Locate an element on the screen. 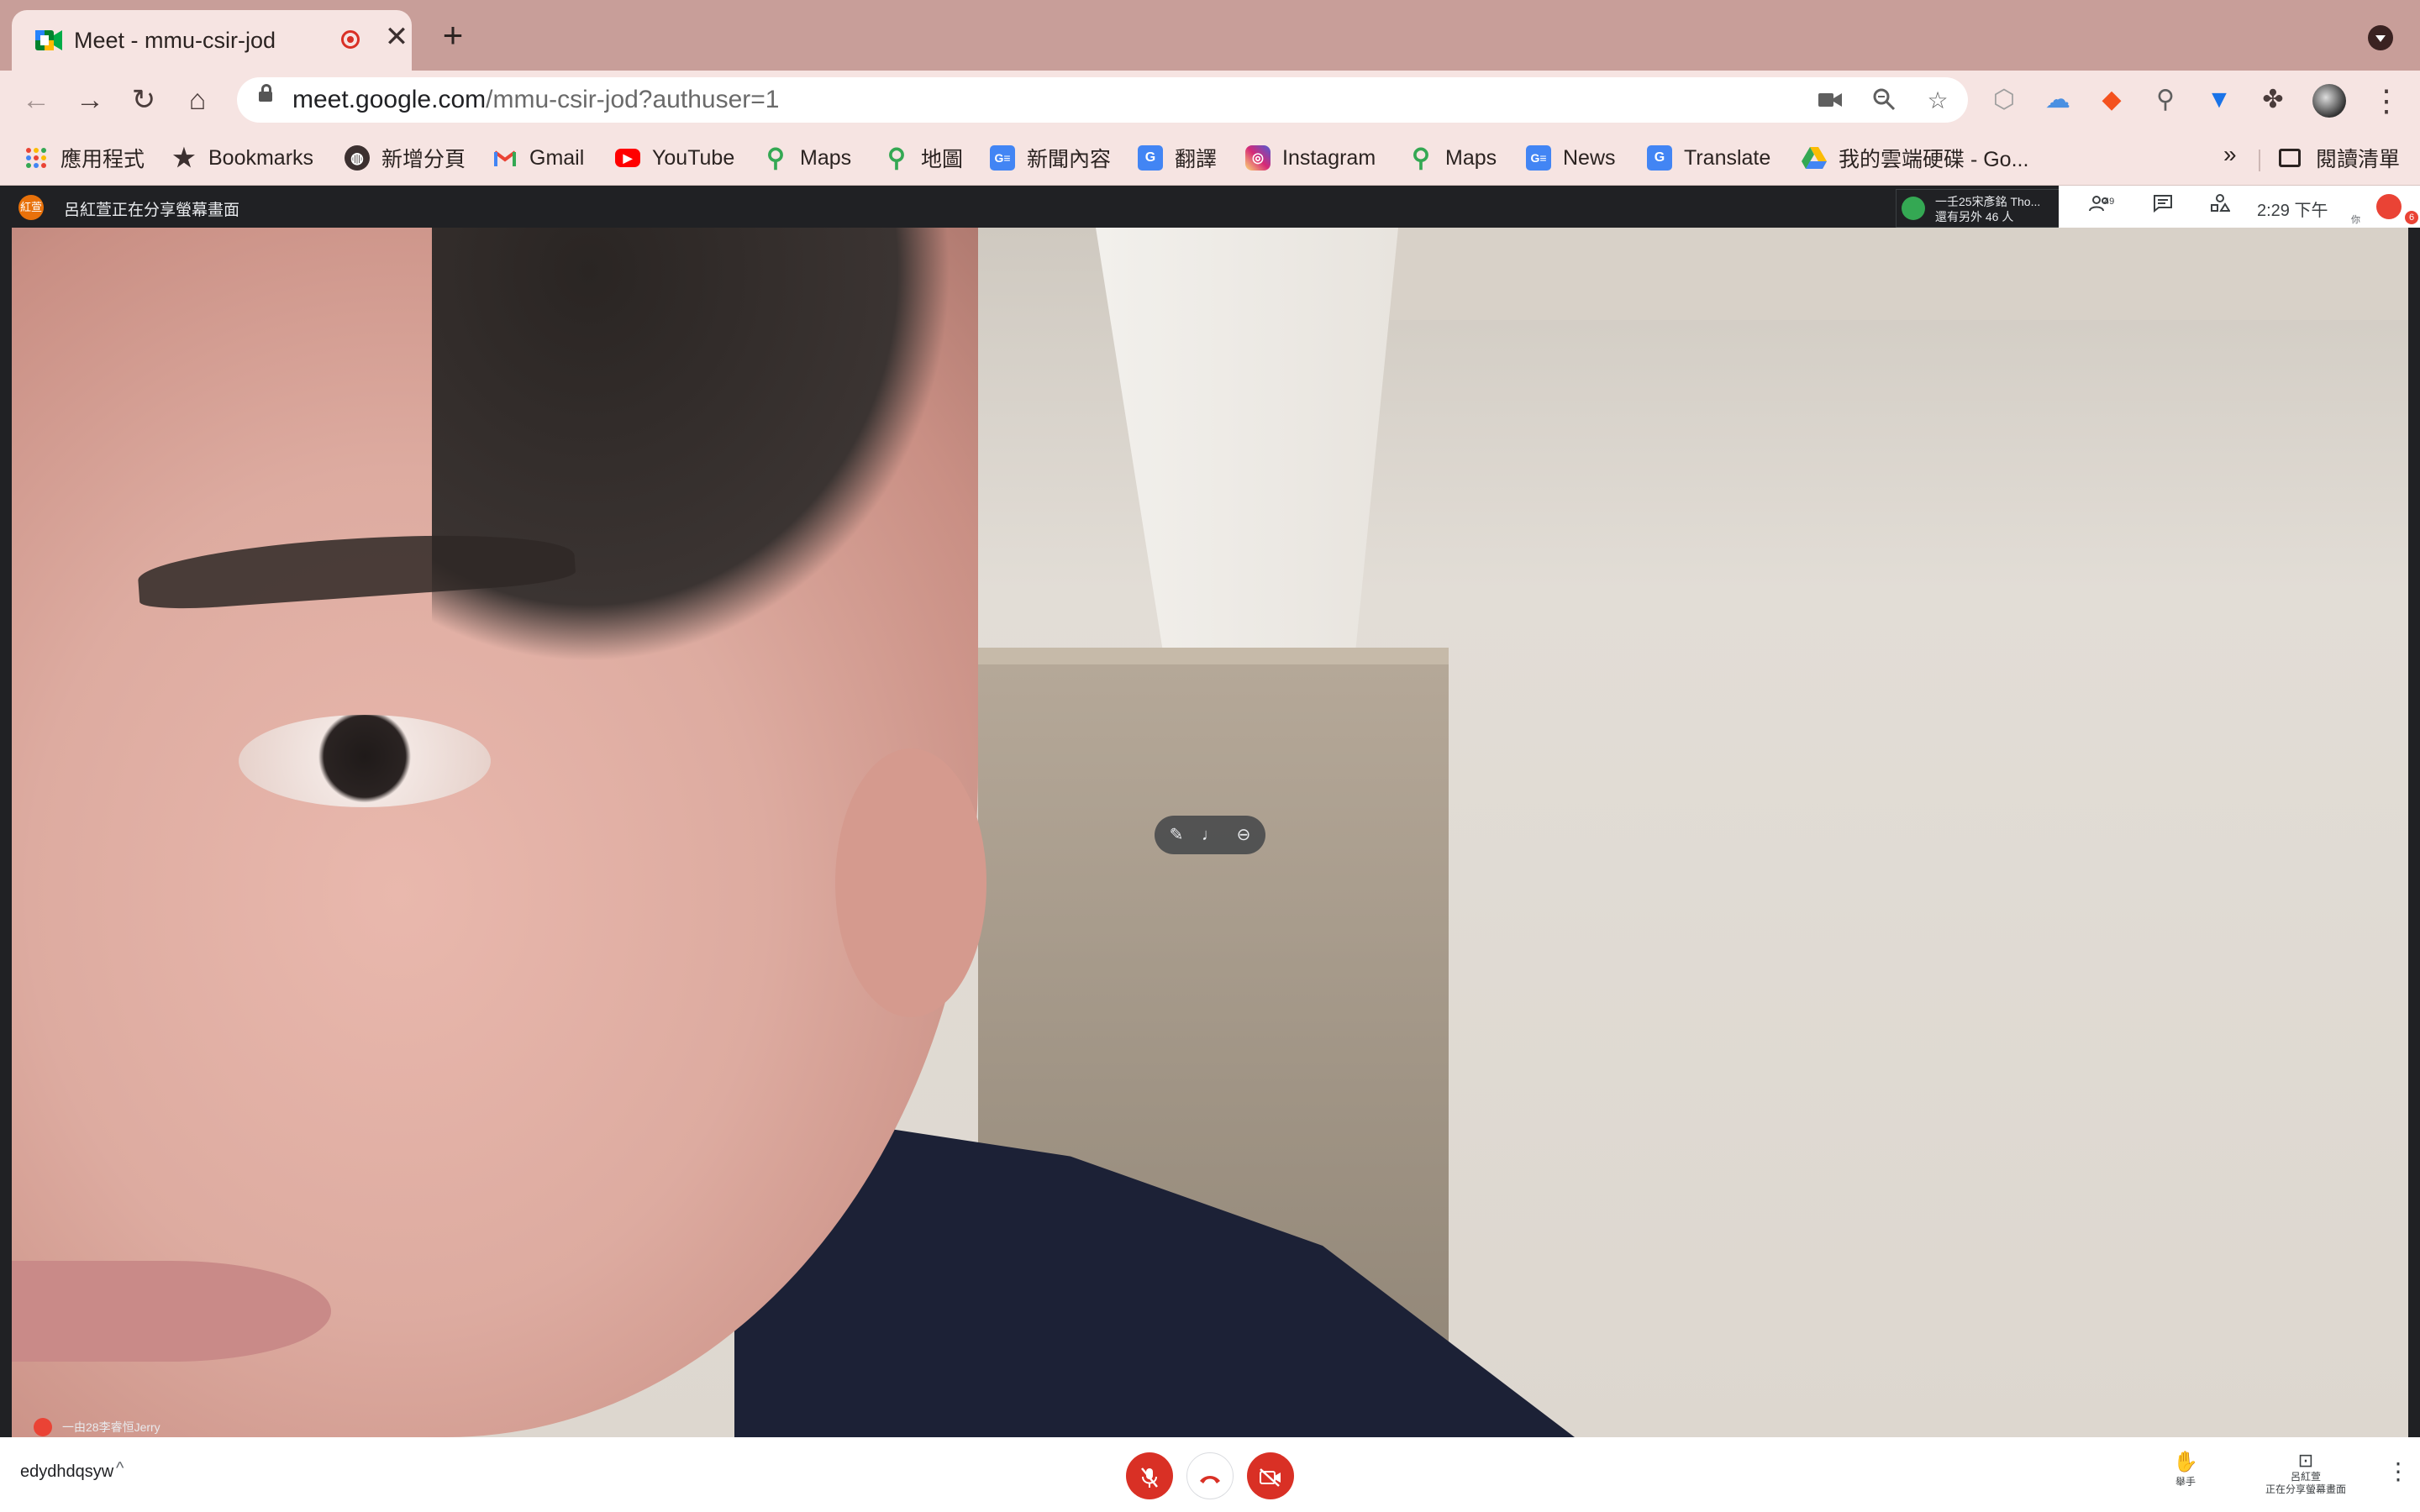  tile-hover-controls: ✎ ♩ ⊖ is located at coordinates (1210, 835).